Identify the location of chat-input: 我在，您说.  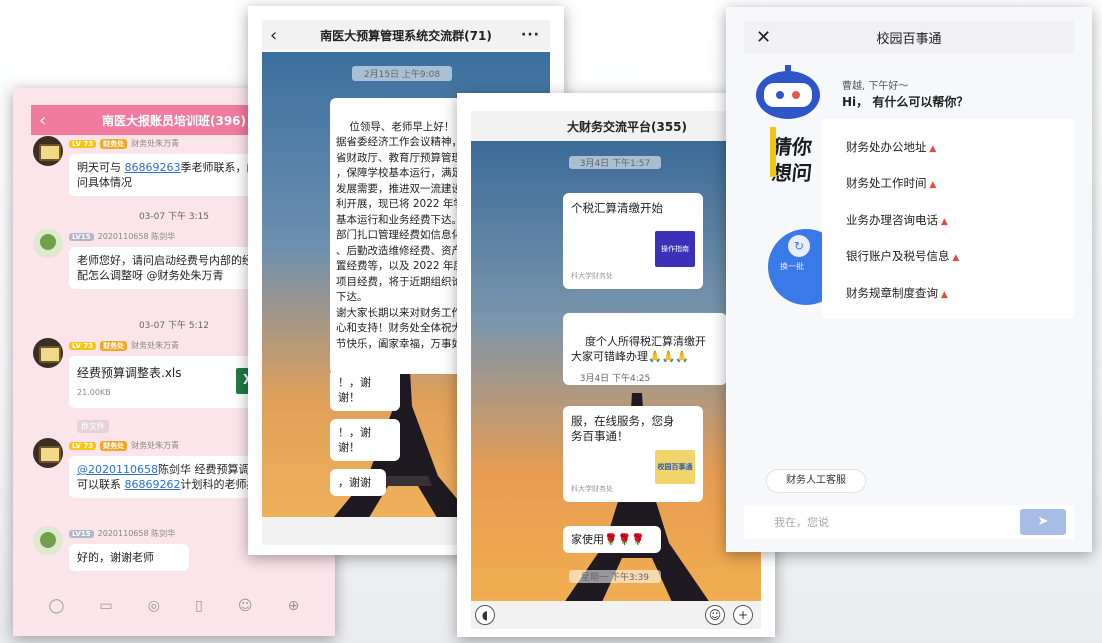
(801, 522).